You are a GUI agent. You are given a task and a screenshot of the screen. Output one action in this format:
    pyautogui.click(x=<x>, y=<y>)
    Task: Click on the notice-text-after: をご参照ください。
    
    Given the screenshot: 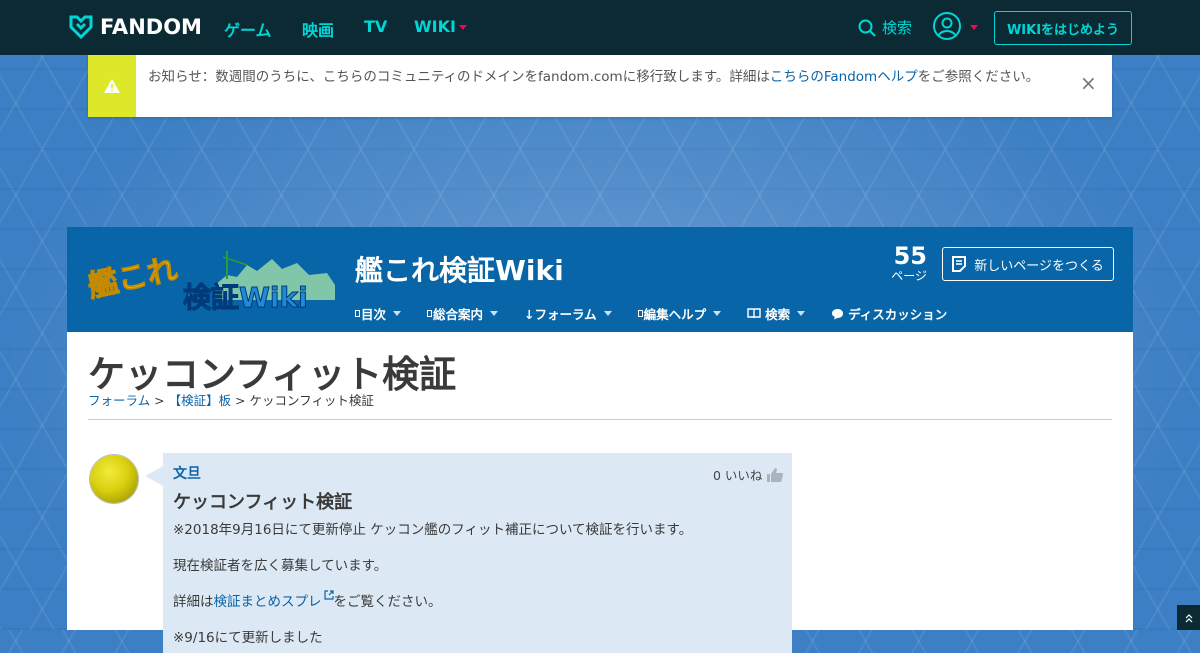 What is the action you would take?
    pyautogui.click(x=978, y=77)
    